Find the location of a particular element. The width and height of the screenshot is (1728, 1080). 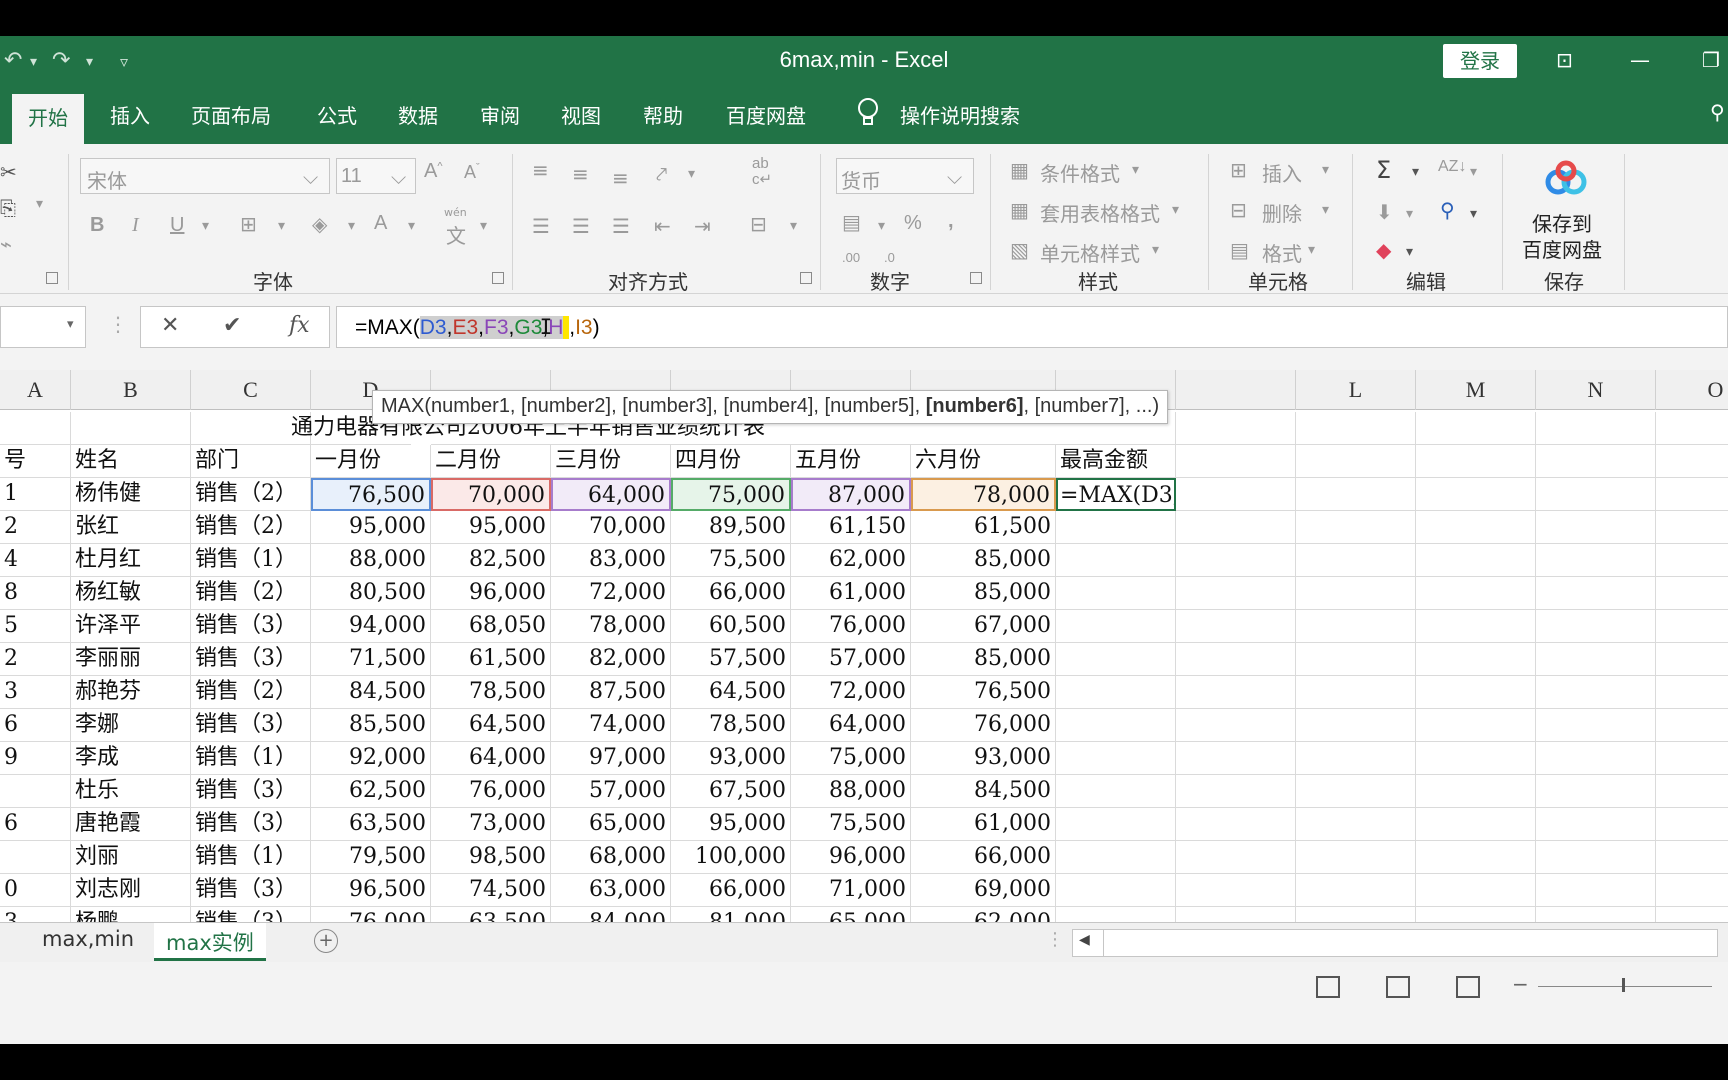

clear-icon: ◆ is located at coordinates (1383, 250).